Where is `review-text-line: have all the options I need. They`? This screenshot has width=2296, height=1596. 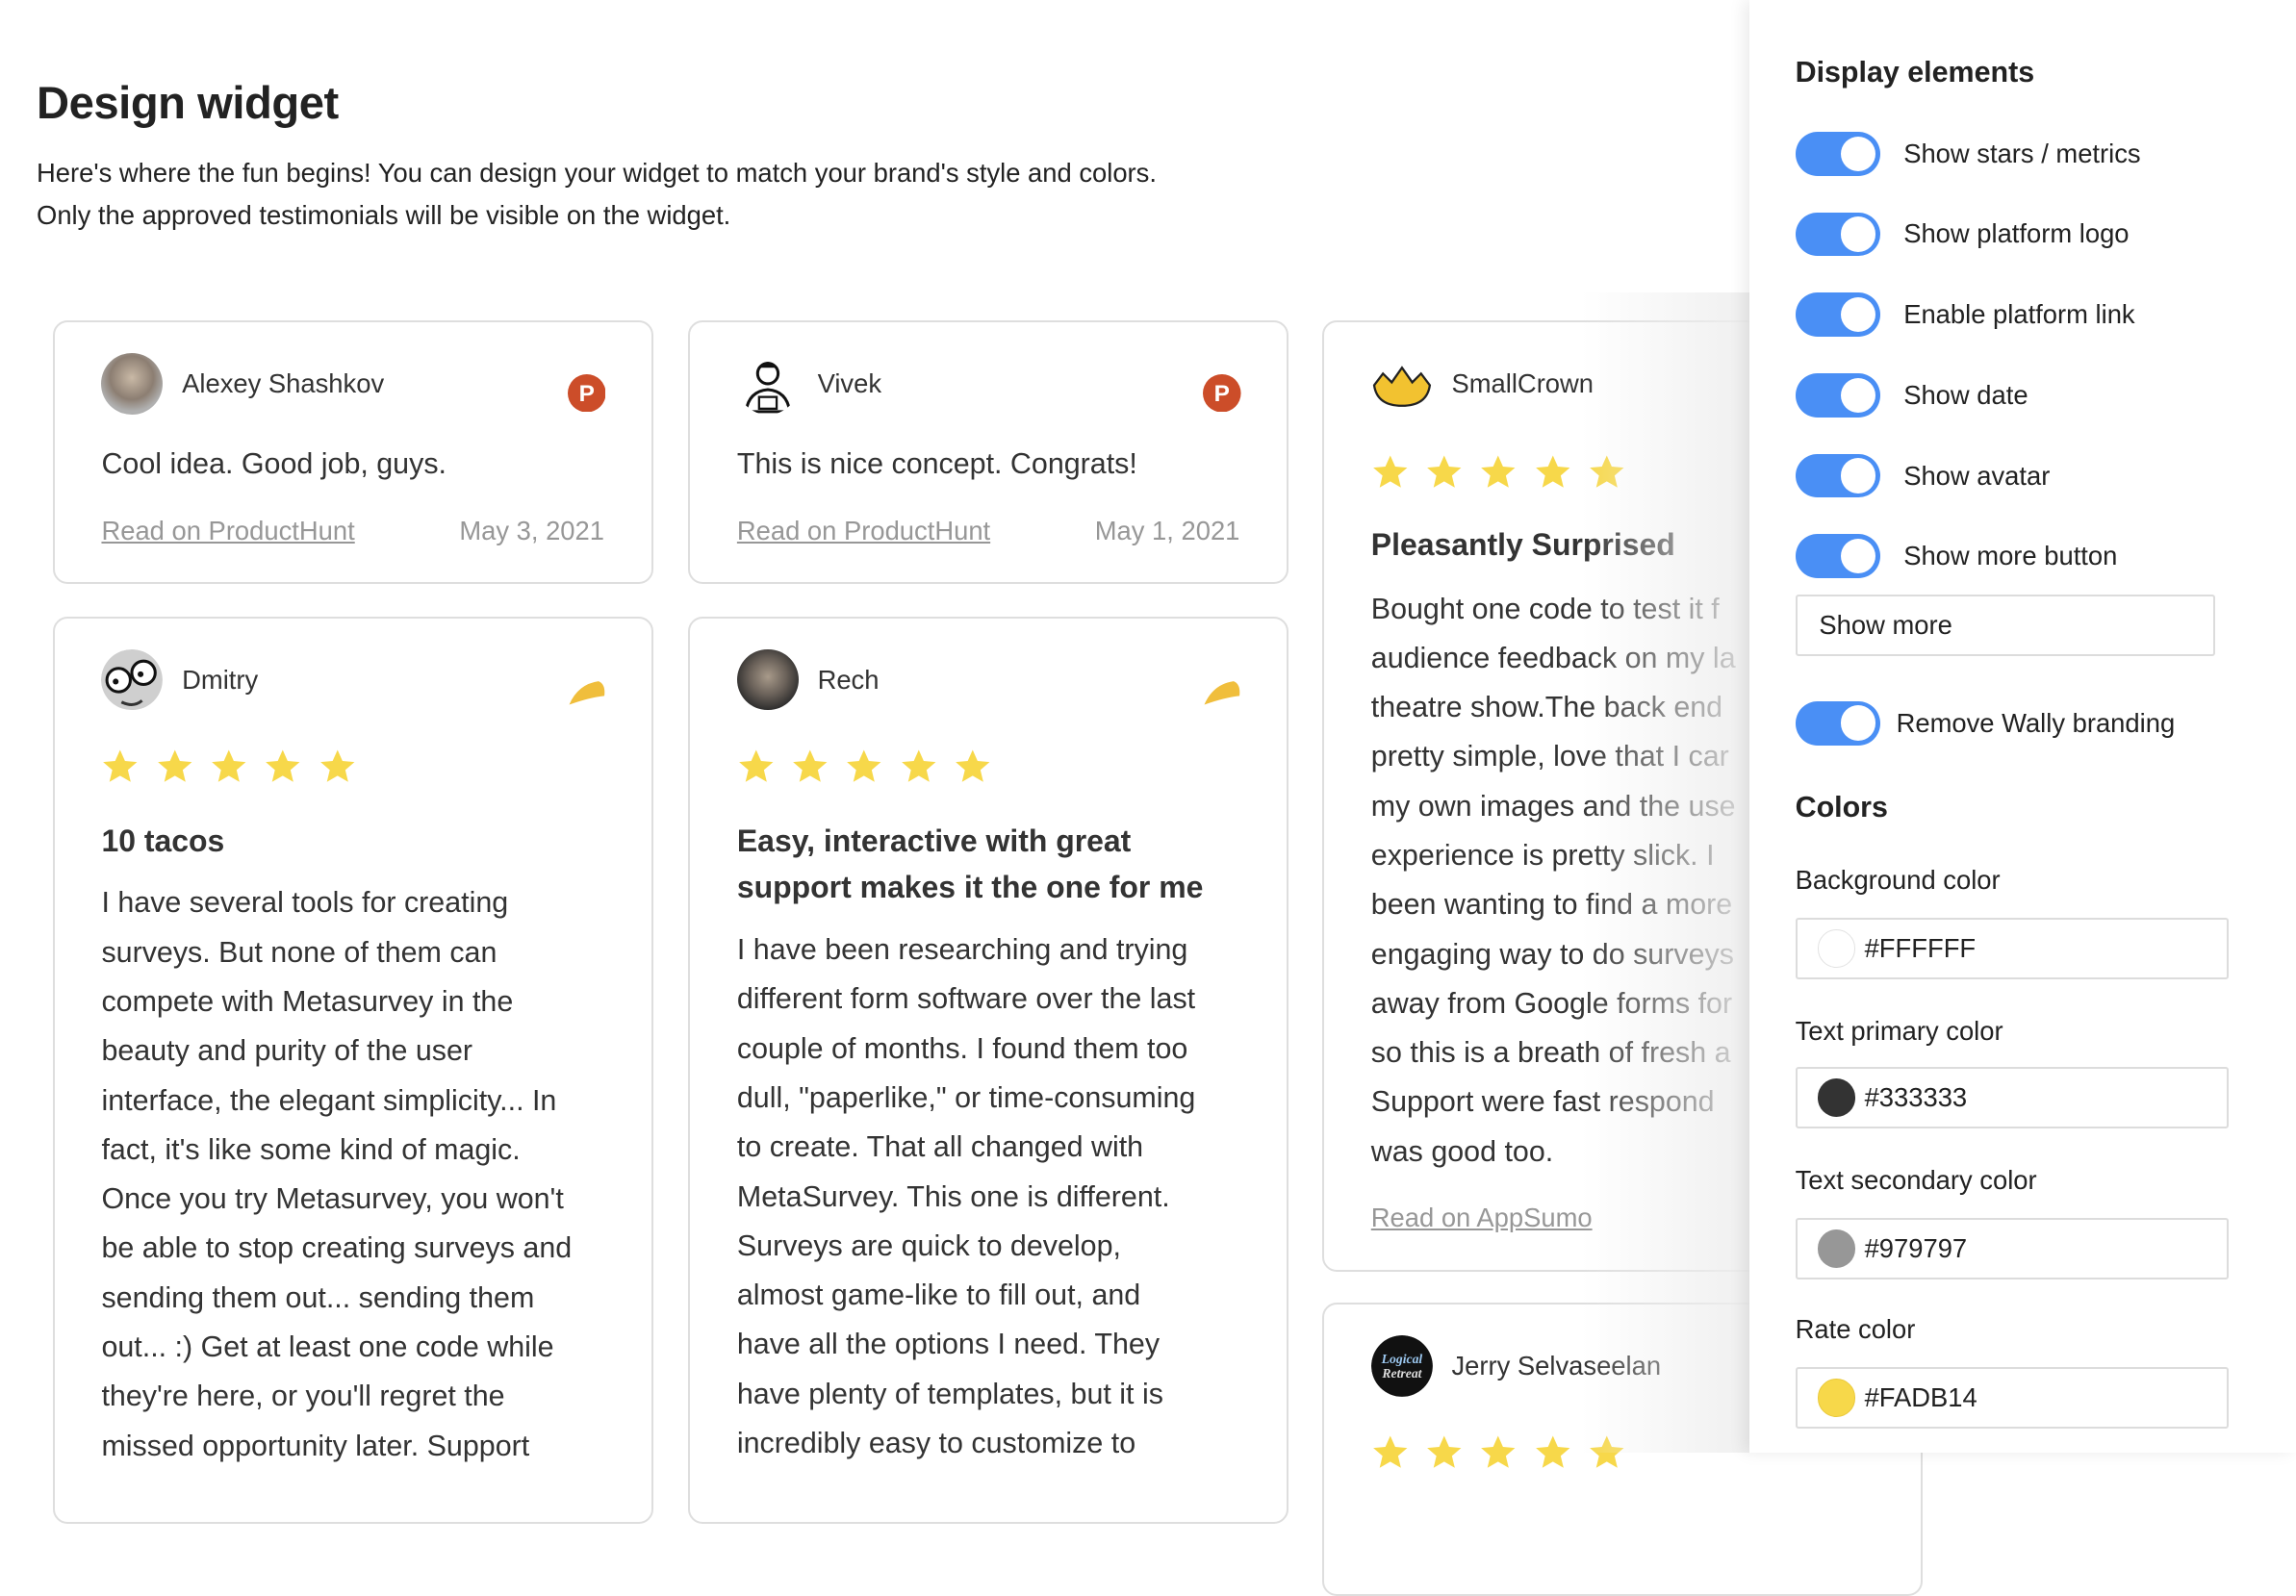 review-text-line: have all the options I need. They is located at coordinates (948, 1344).